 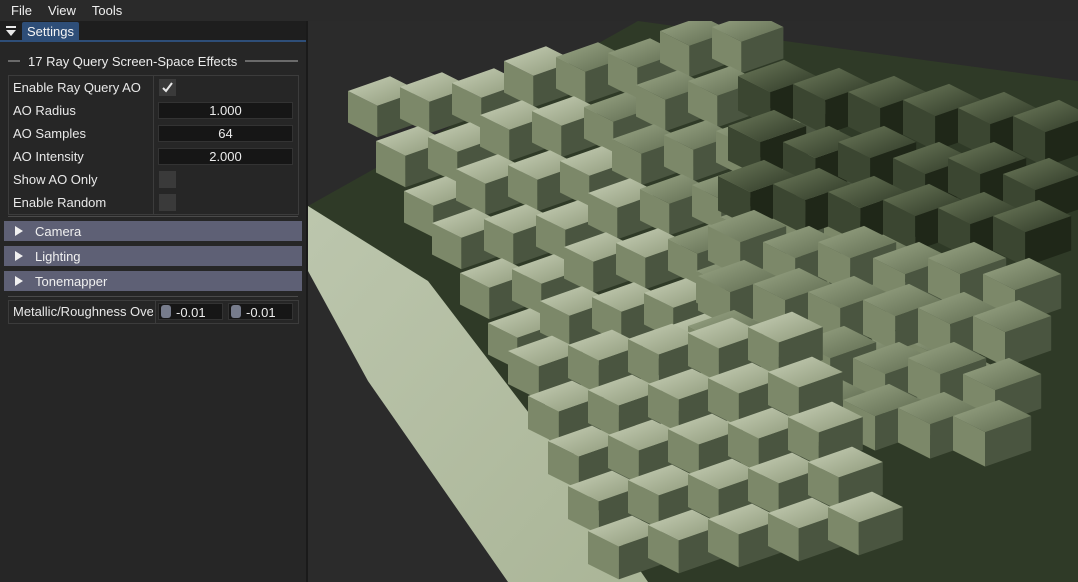 What do you see at coordinates (14, 61) in the screenshot?
I see `section-line-left` at bounding box center [14, 61].